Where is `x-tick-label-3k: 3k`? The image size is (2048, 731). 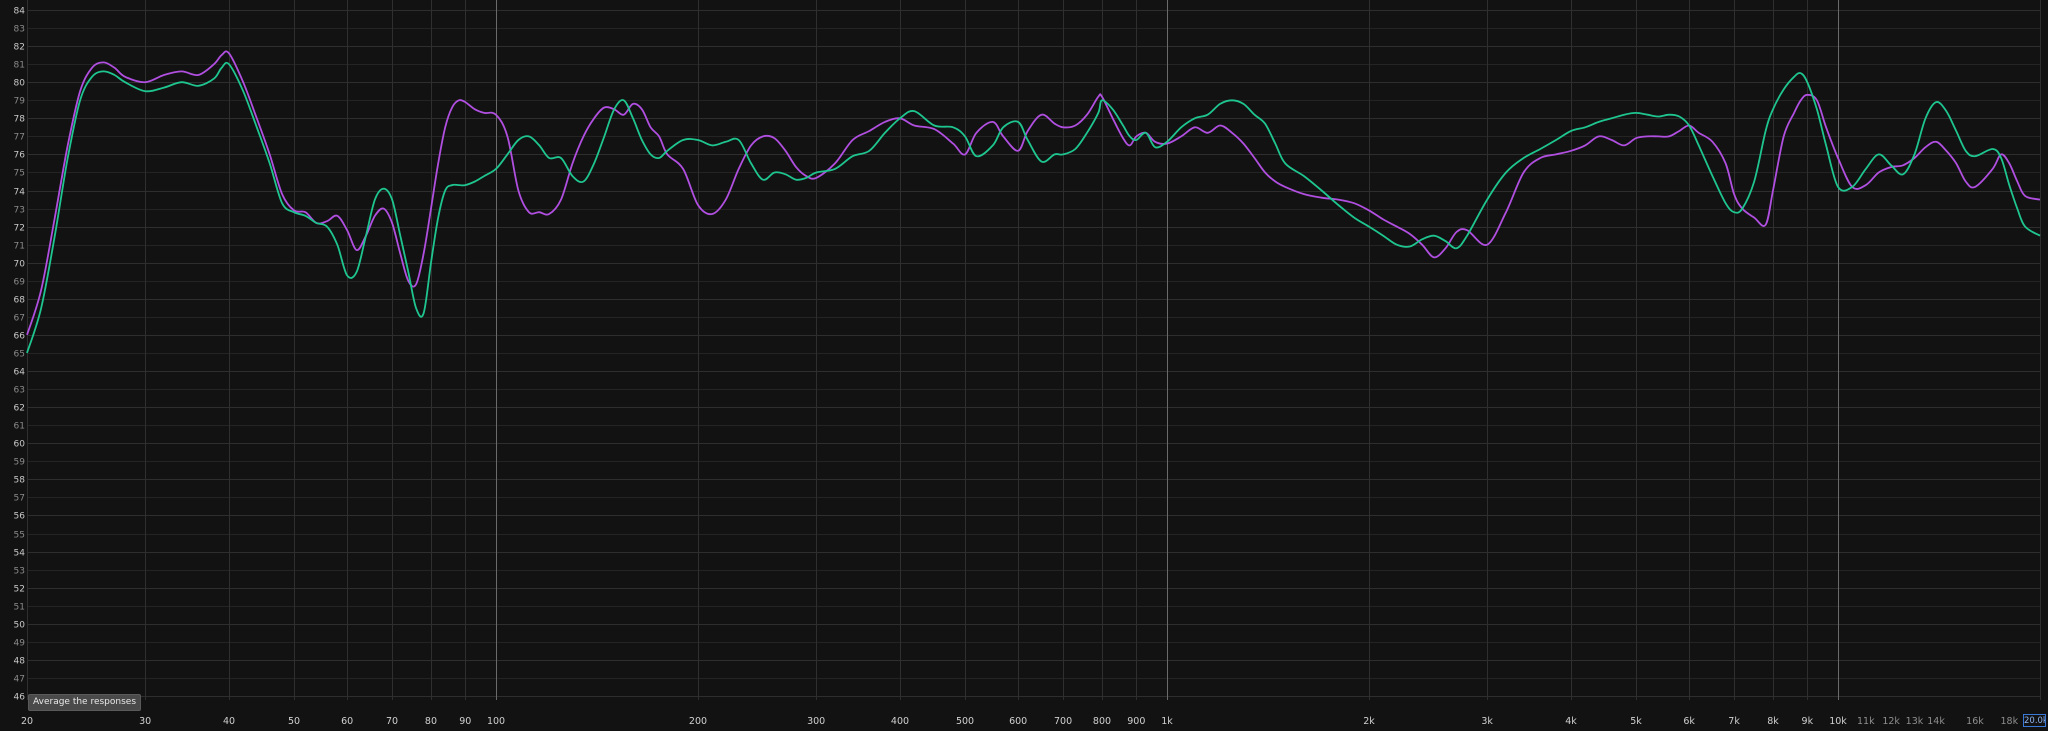 x-tick-label-3k: 3k is located at coordinates (1487, 721).